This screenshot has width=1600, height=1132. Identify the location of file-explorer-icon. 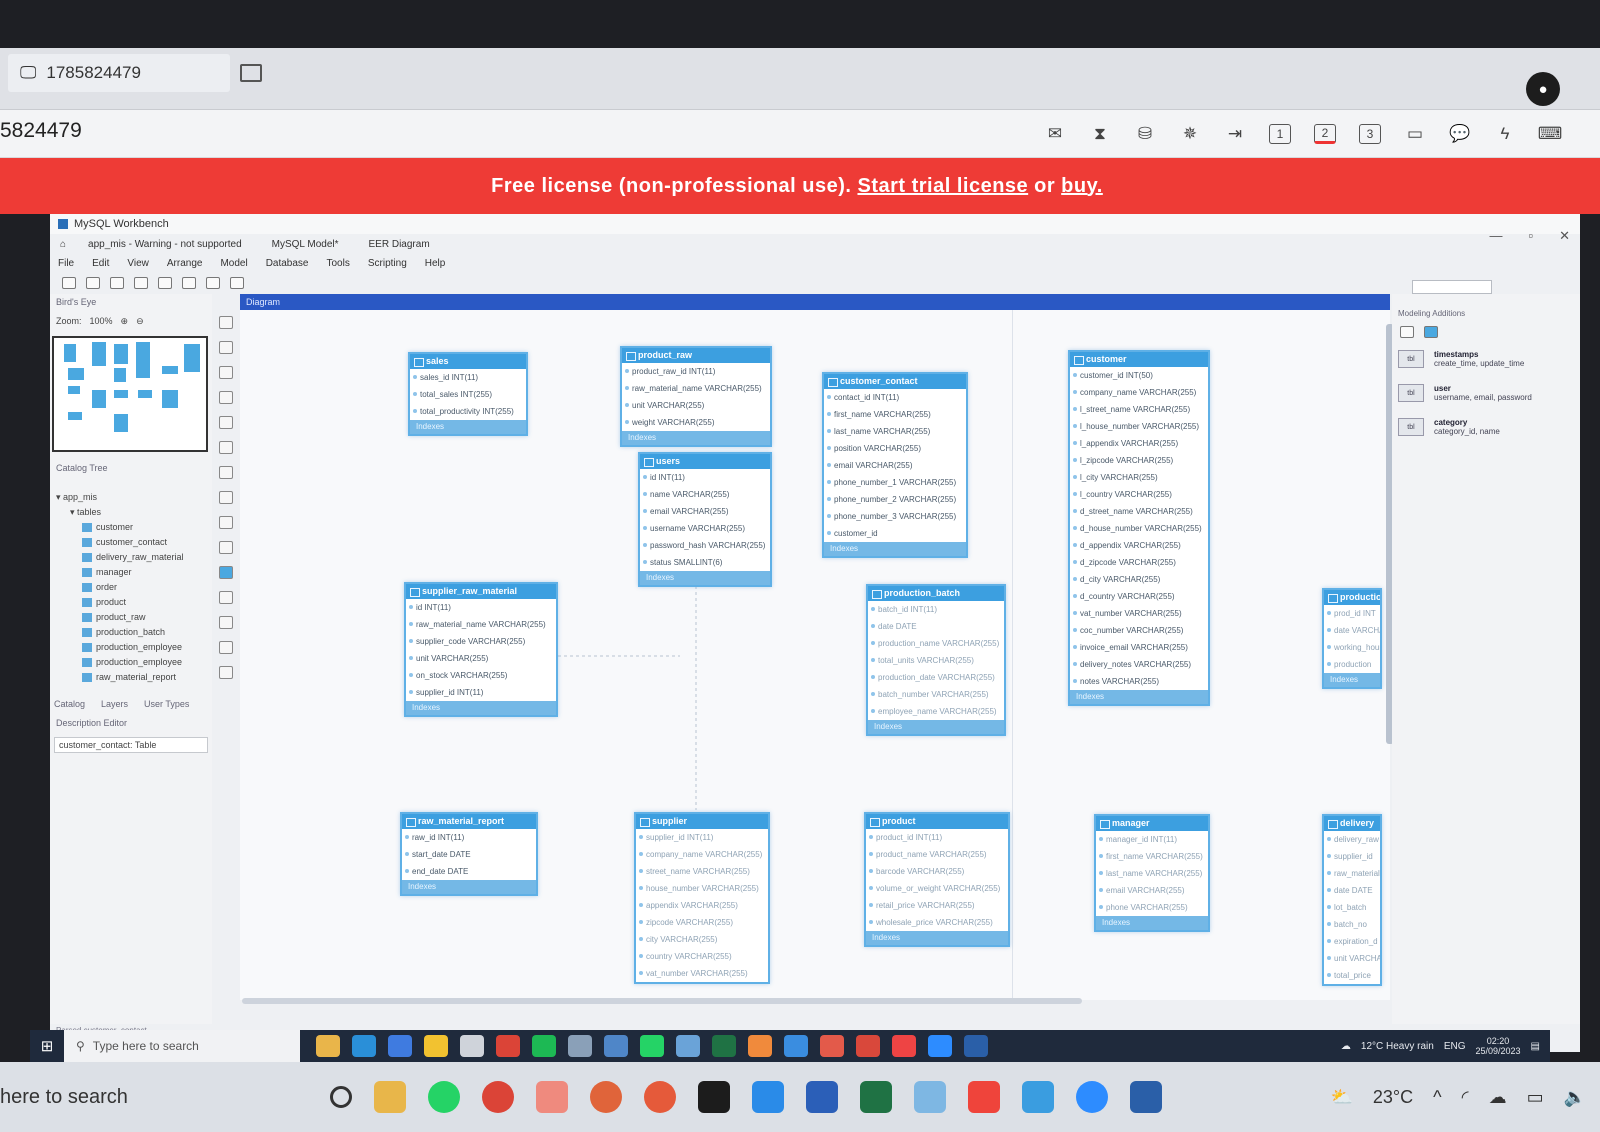
(390, 1097).